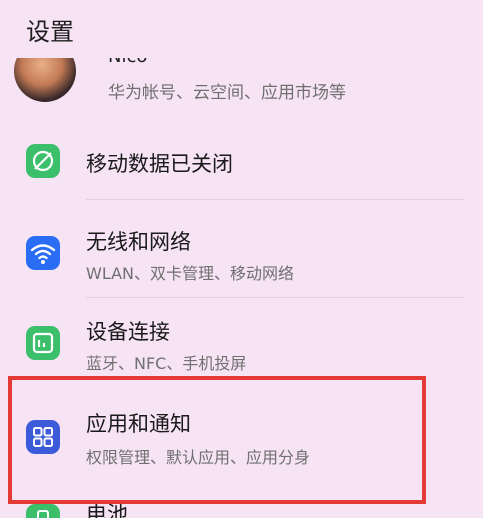 The height and width of the screenshot is (518, 483). Describe the element at coordinates (43, 511) in the screenshot. I see `battery-icon` at that location.